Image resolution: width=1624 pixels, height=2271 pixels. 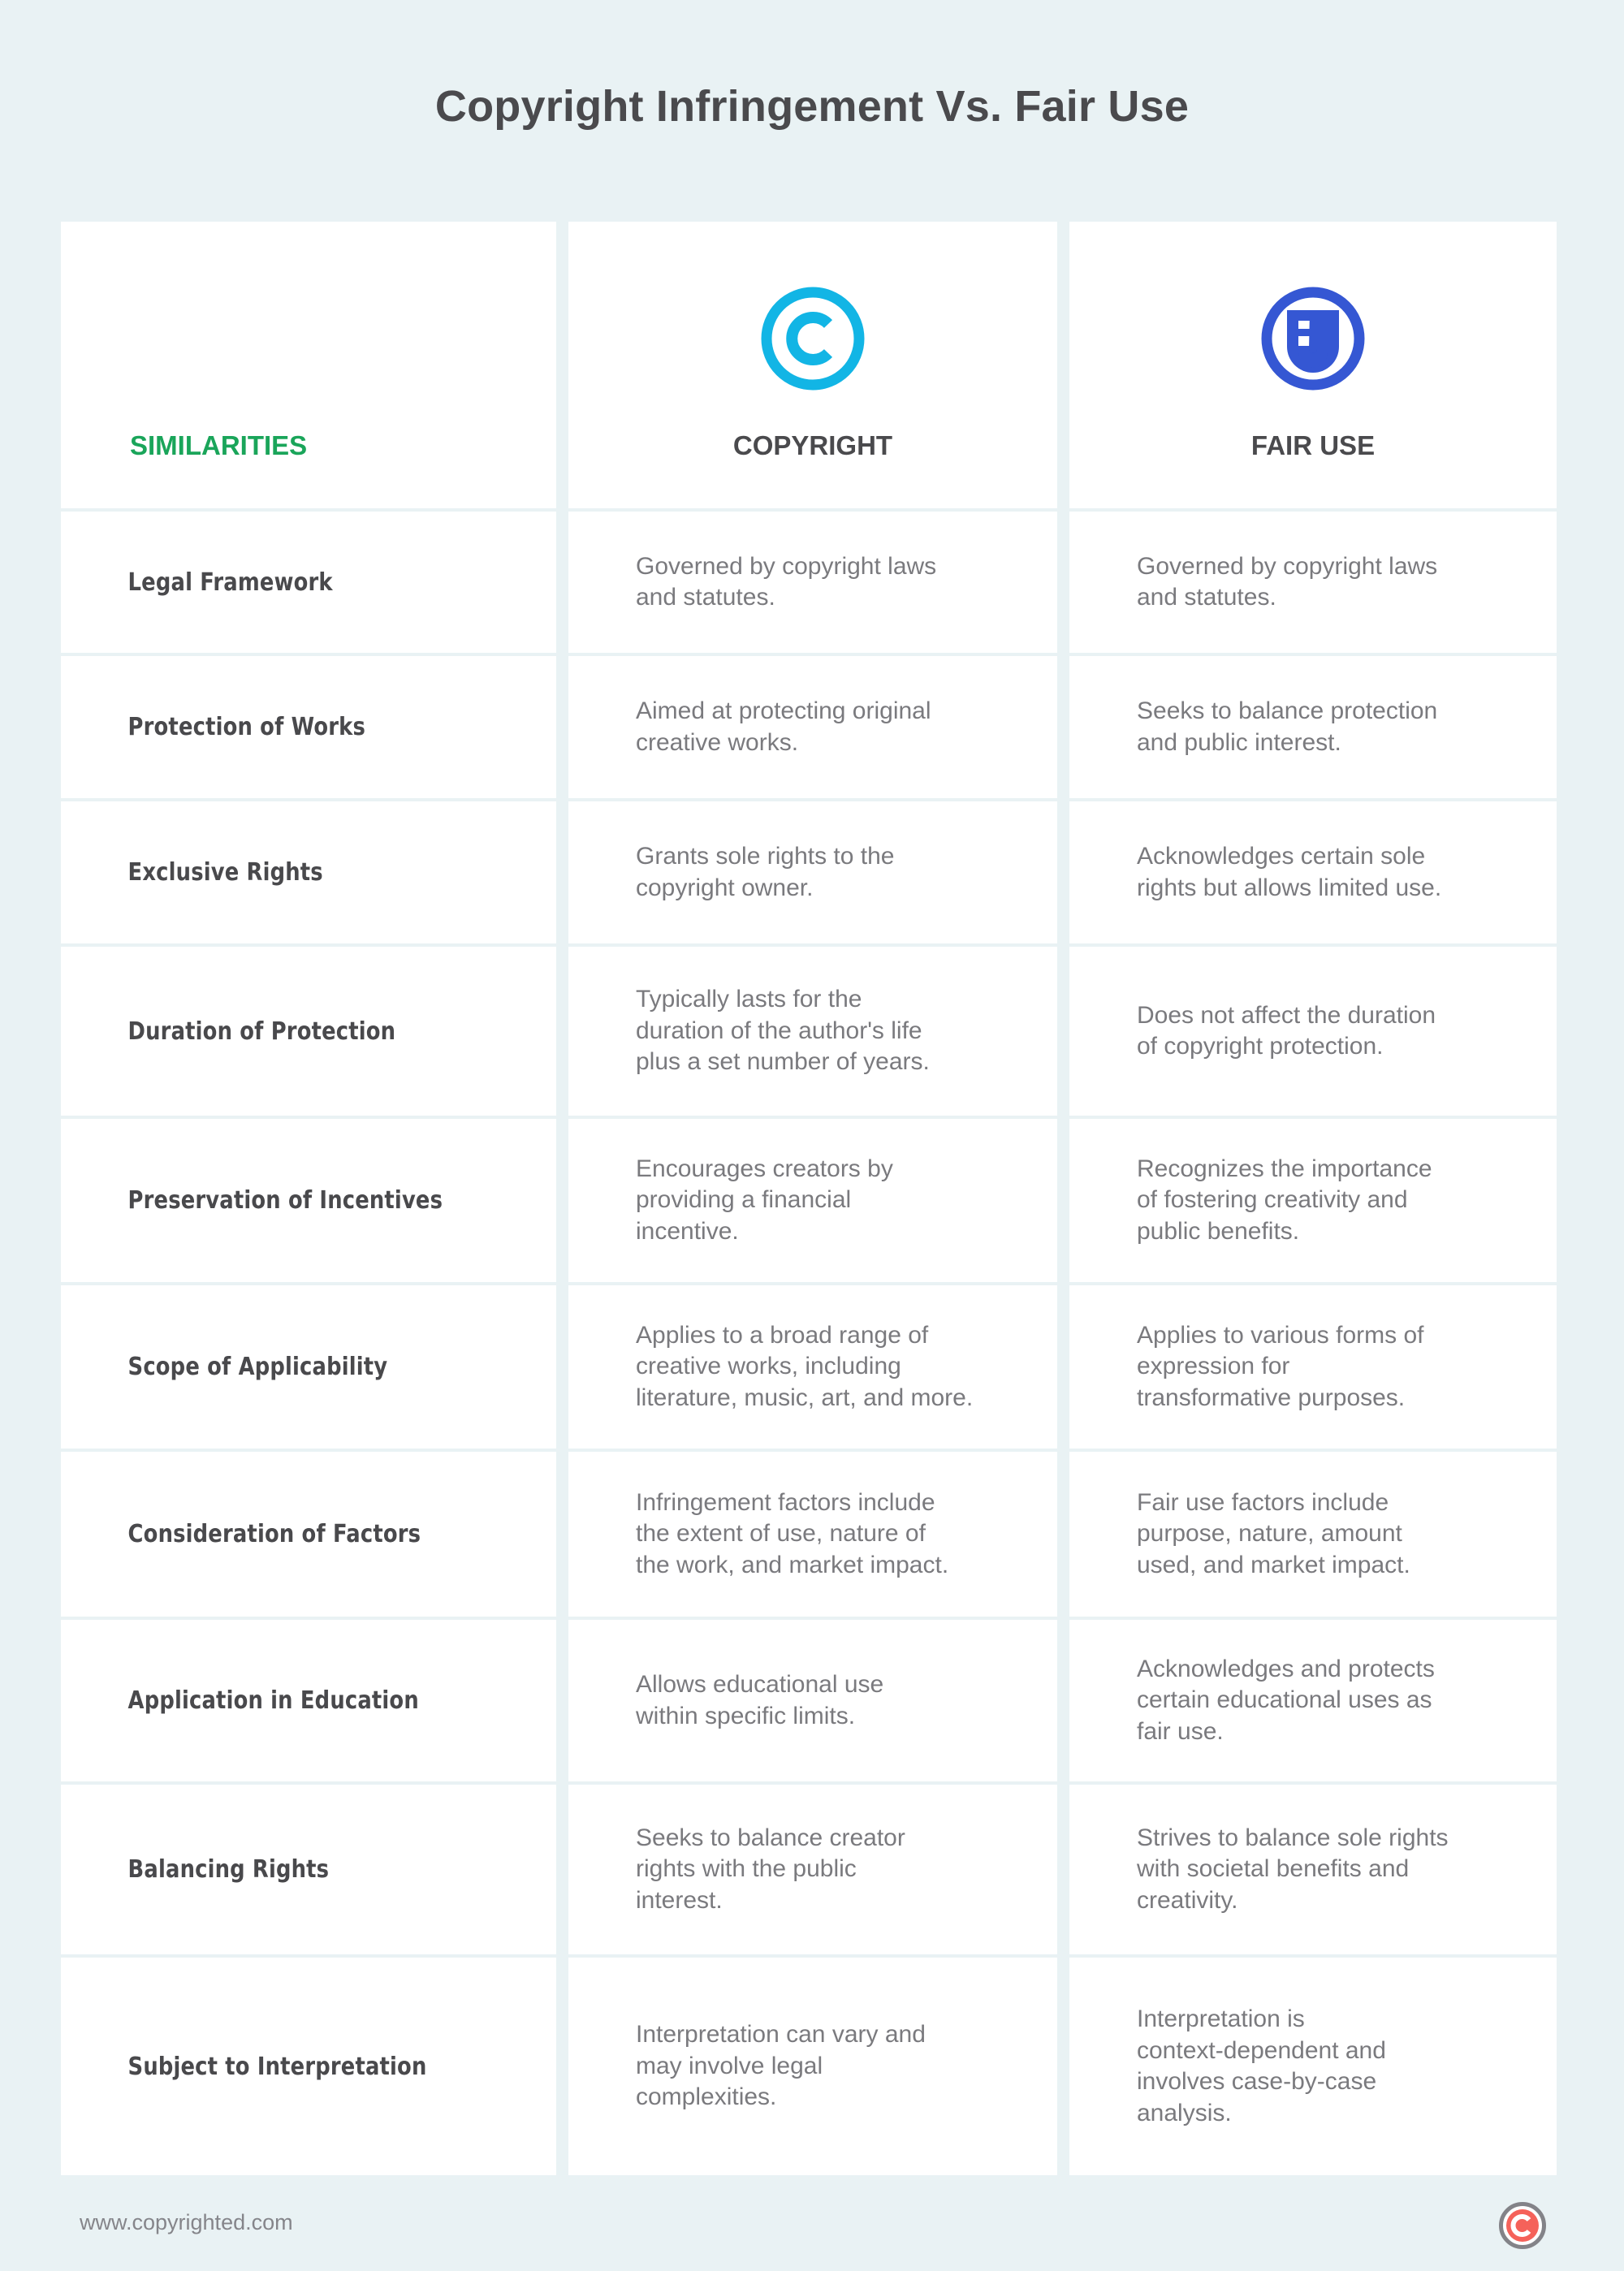 I want to click on description-line: certain educational uses as, so click(x=1284, y=1700).